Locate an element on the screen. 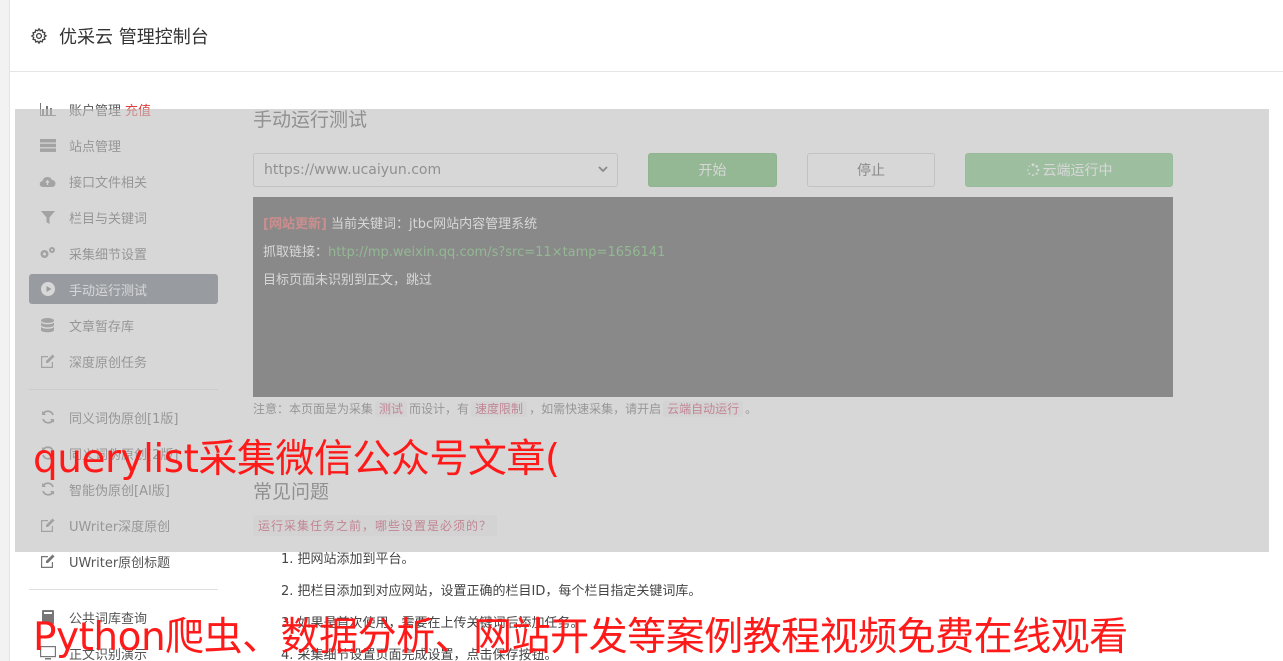 The height and width of the screenshot is (661, 1283). sidebar-item-label: UWriter深度原创 is located at coordinates (120, 527).